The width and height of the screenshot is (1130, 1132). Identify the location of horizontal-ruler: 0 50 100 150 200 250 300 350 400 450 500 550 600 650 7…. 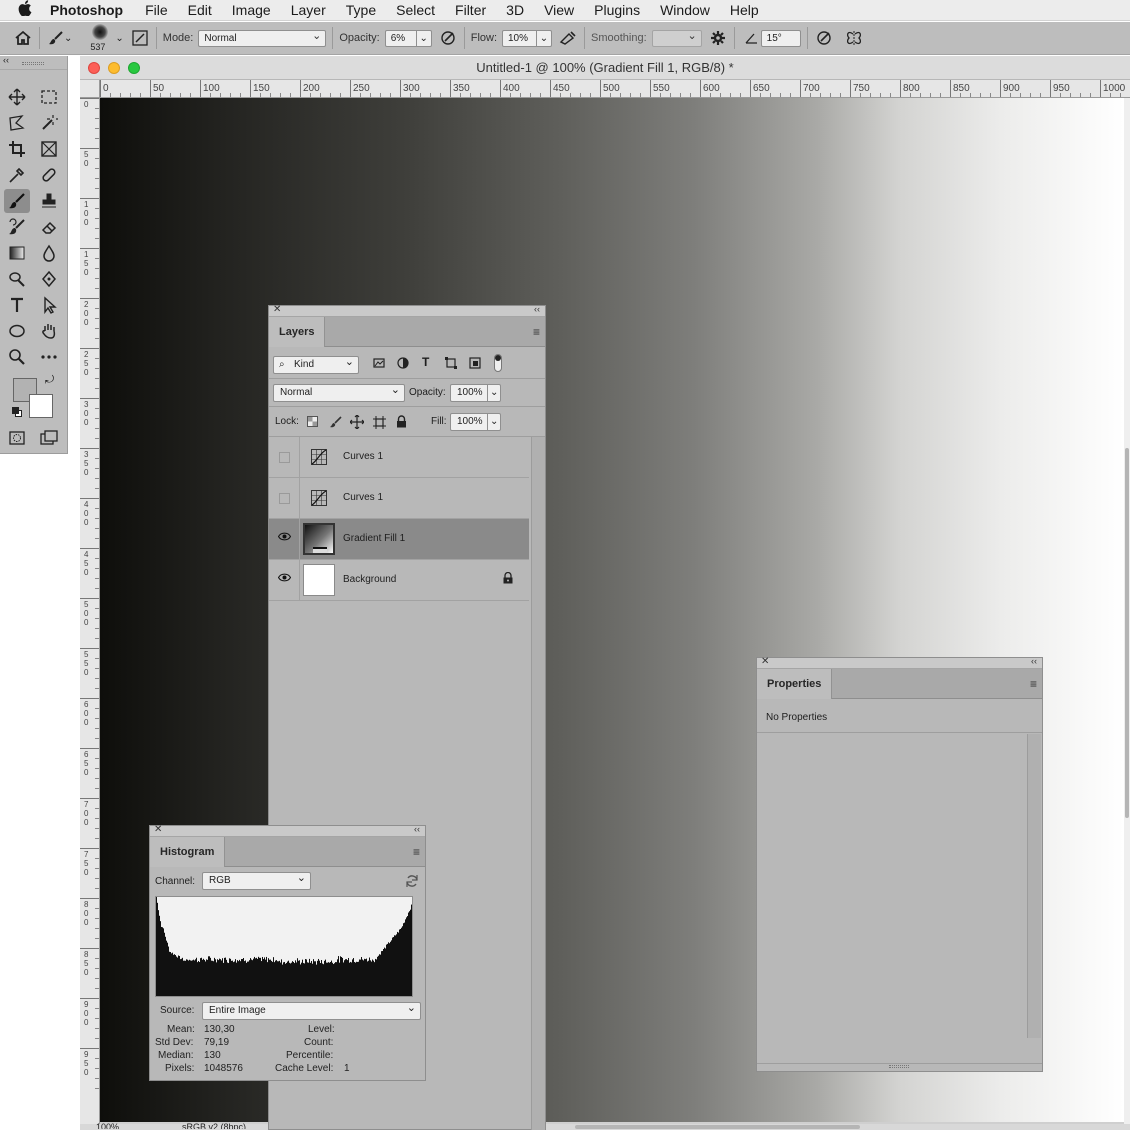
(615, 89).